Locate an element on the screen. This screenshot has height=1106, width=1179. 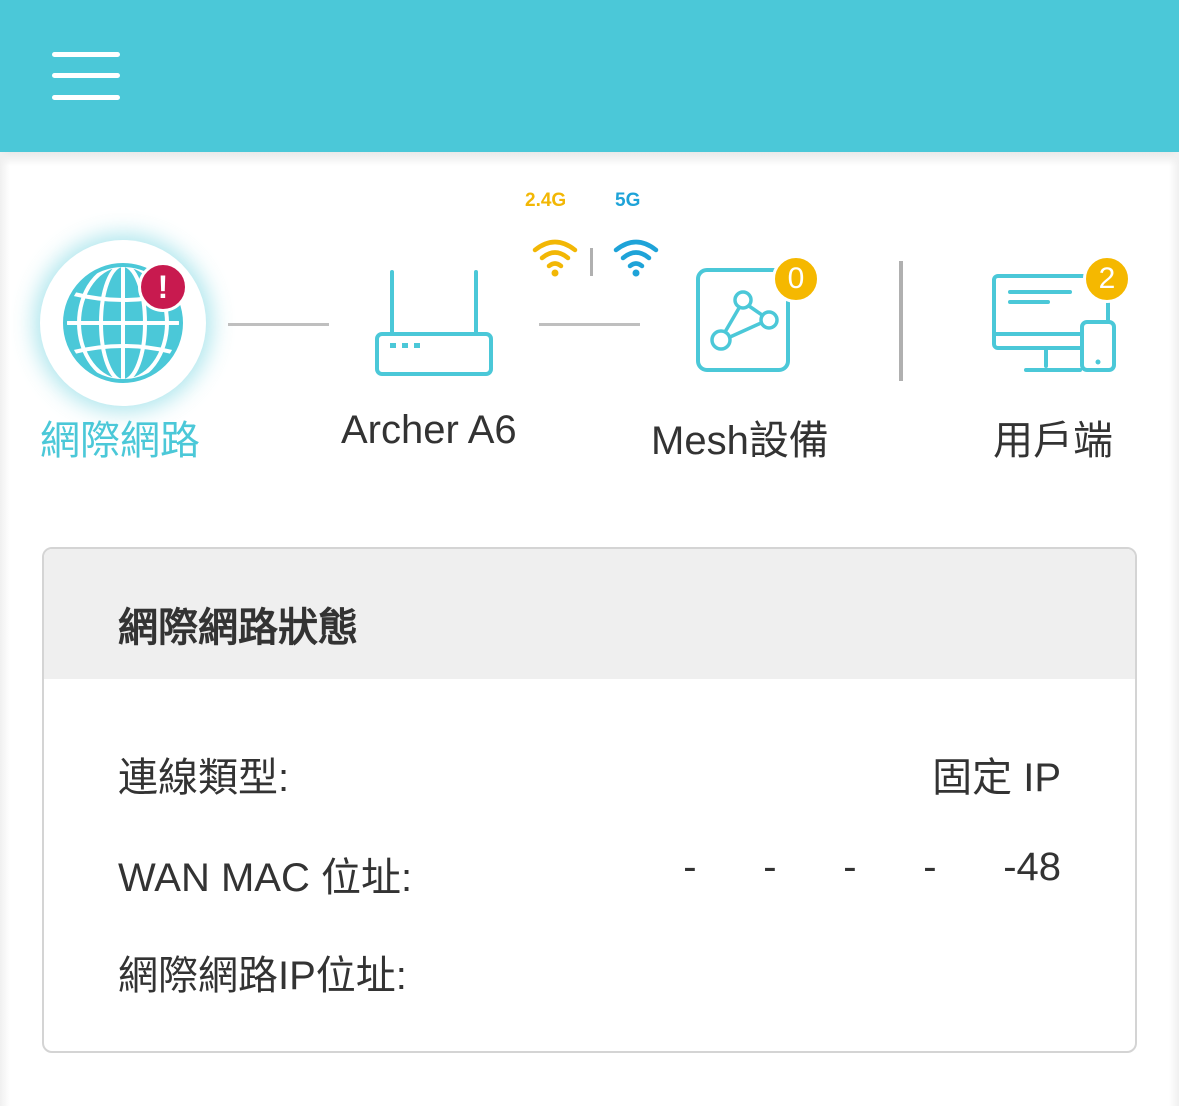
node-label-internet: 網際網路 is located at coordinates (120, 441).